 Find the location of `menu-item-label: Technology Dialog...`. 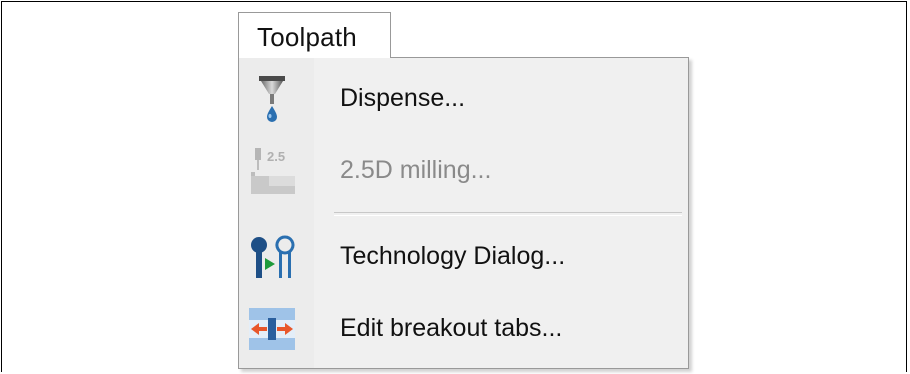

menu-item-label: Technology Dialog... is located at coordinates (453, 256).